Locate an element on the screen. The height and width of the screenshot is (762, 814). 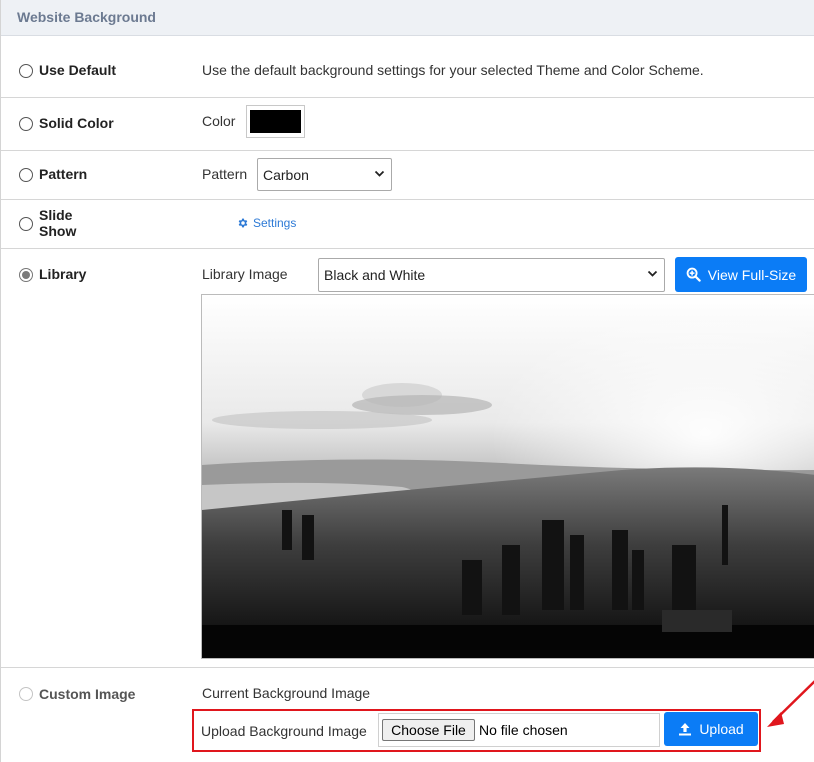
color-swatch-picker is located at coordinates (275, 121).